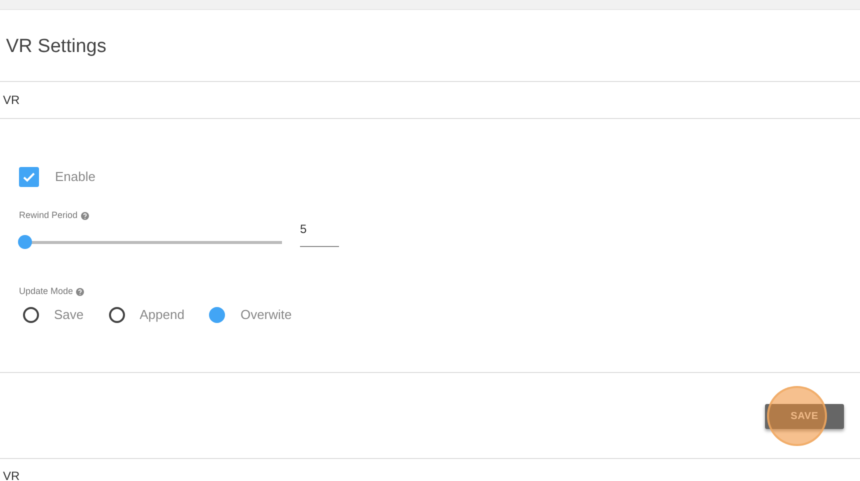 The height and width of the screenshot is (481, 860). What do you see at coordinates (69, 315) in the screenshot?
I see `radio-label: Save` at bounding box center [69, 315].